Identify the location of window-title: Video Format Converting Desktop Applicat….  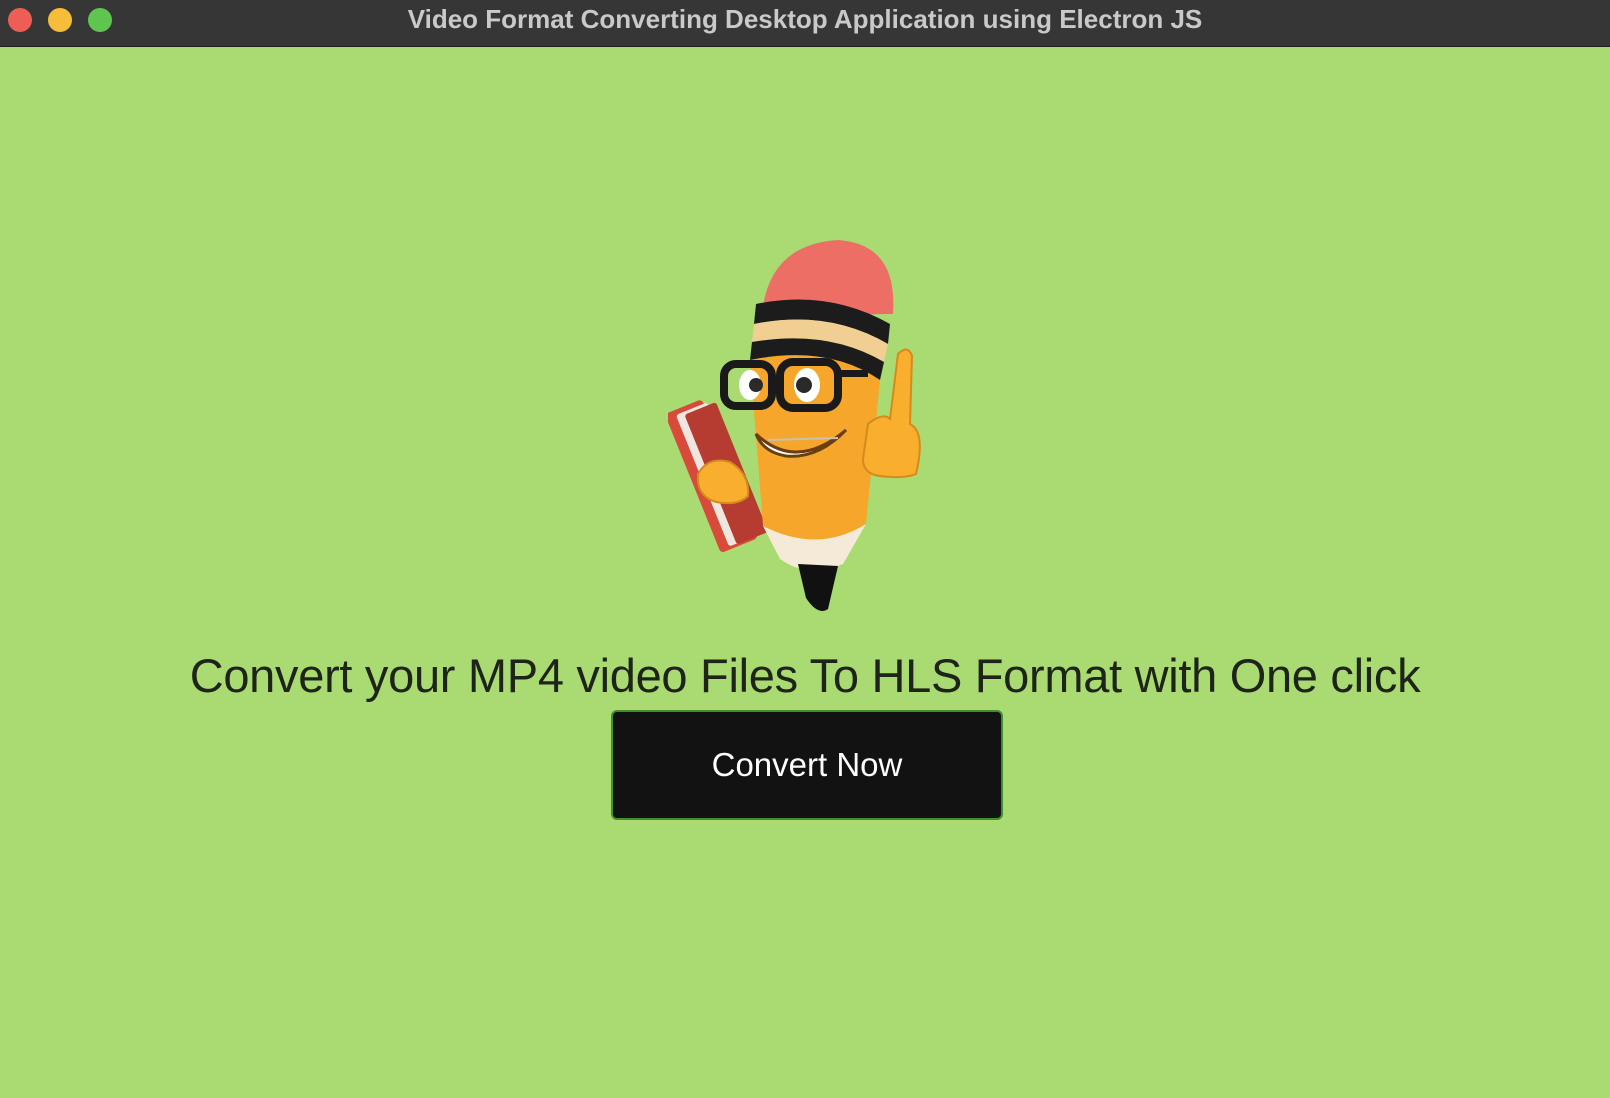
(805, 19).